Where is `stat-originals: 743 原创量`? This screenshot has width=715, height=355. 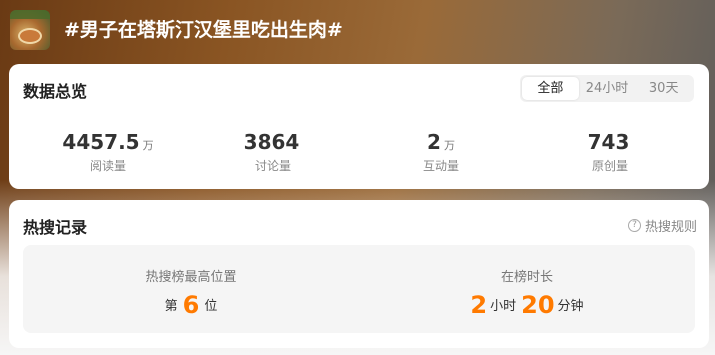 stat-originals: 743 原创量 is located at coordinates (610, 152).